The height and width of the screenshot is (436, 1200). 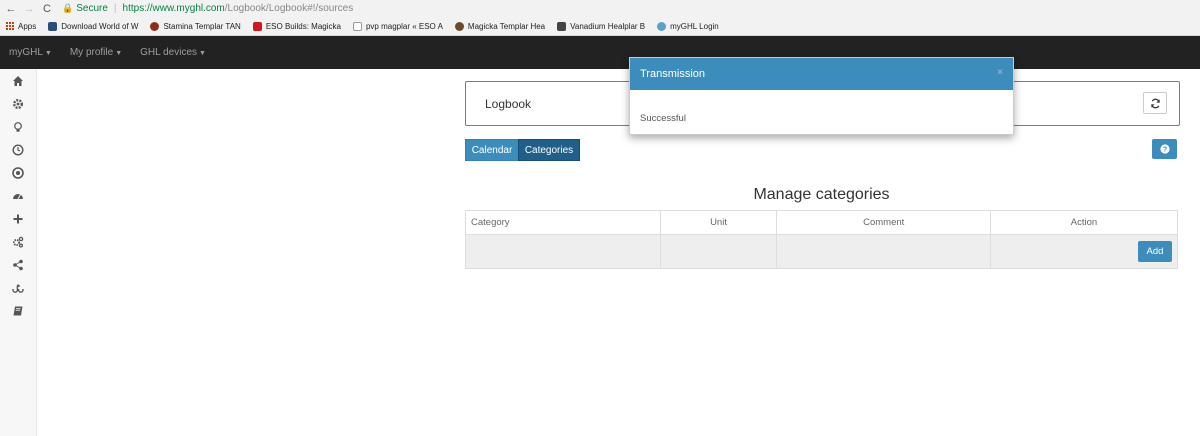 What do you see at coordinates (92, 8) in the screenshot?
I see `secure-label: Secure` at bounding box center [92, 8].